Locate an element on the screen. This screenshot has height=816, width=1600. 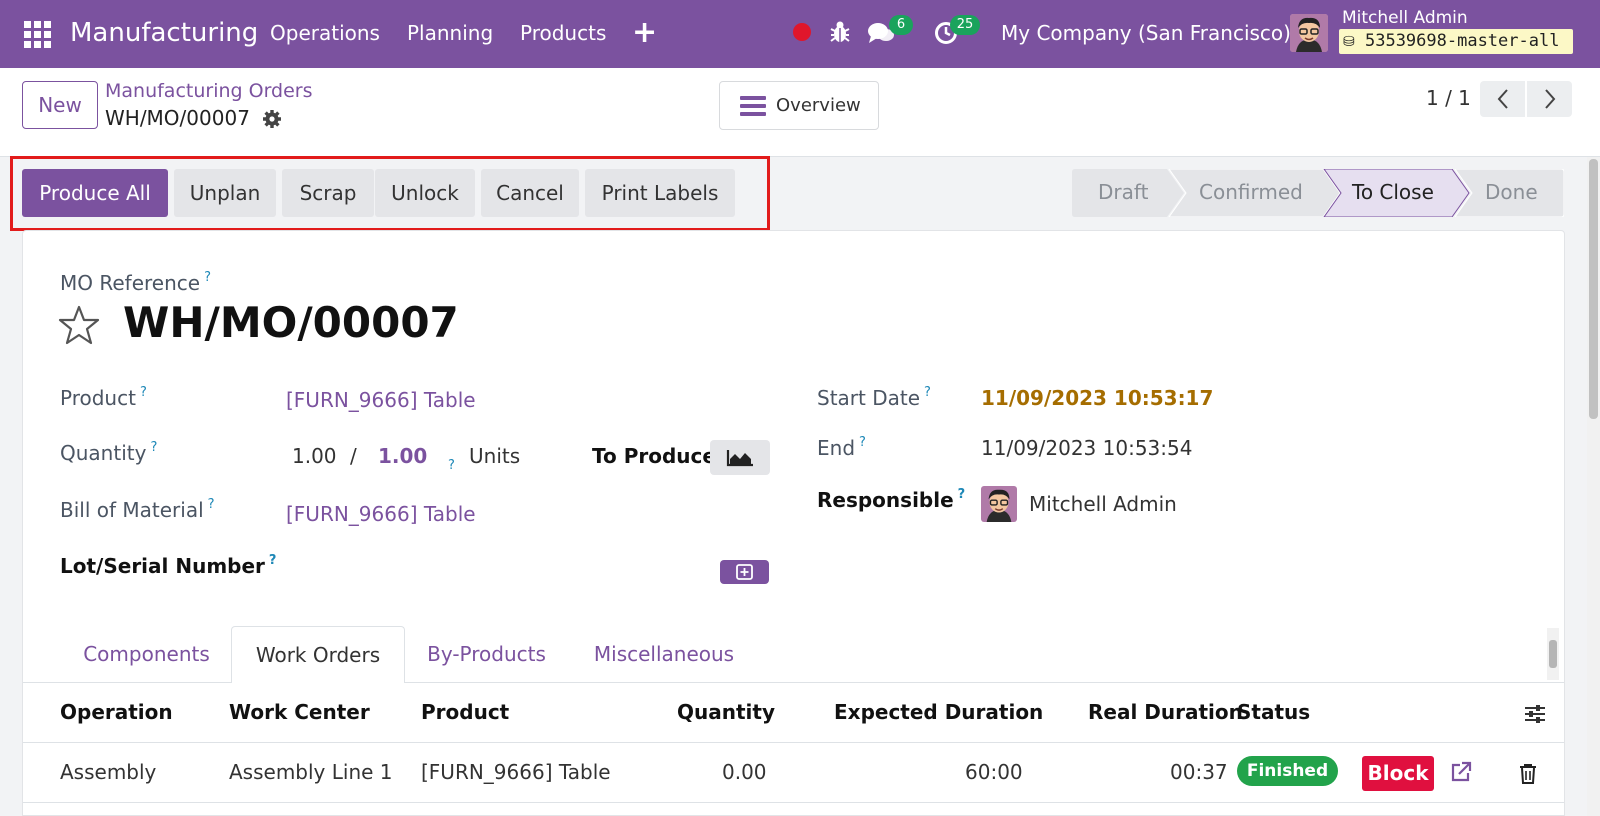
user-name: Mitchell Admin is located at coordinates (1405, 18).